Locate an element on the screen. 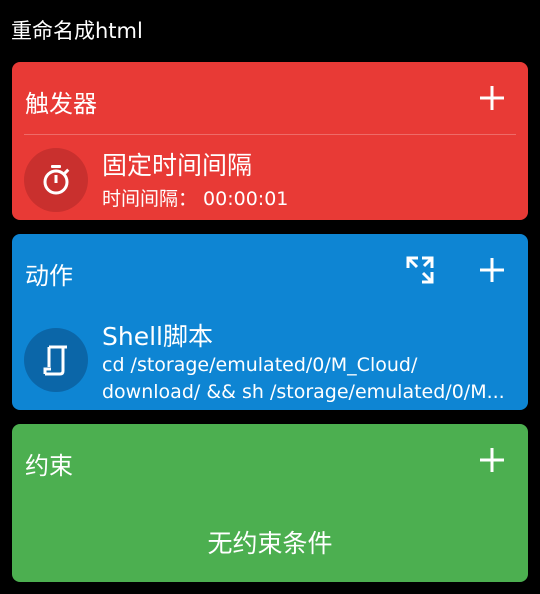 This screenshot has width=540, height=594. trigger-item: 固定时间间隔 时间间隔： 00:00:01 is located at coordinates (270, 178).